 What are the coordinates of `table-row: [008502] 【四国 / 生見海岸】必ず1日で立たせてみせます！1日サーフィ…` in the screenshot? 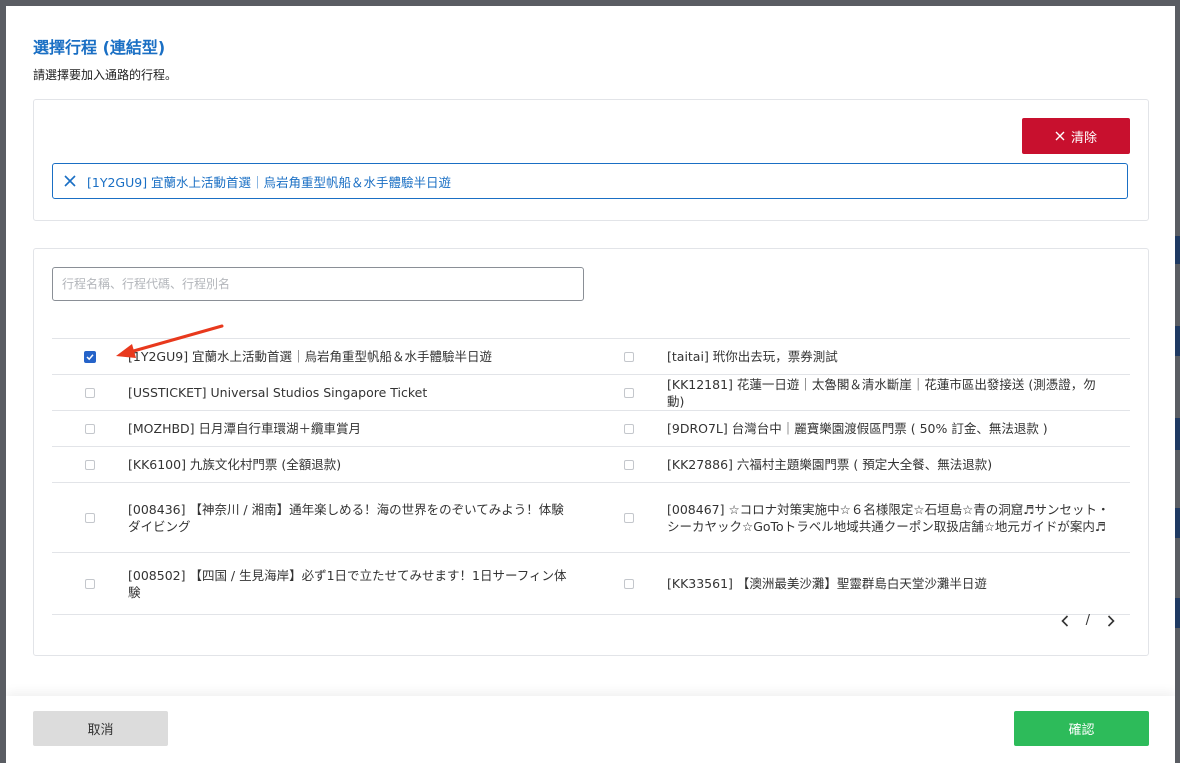 It's located at (591, 584).